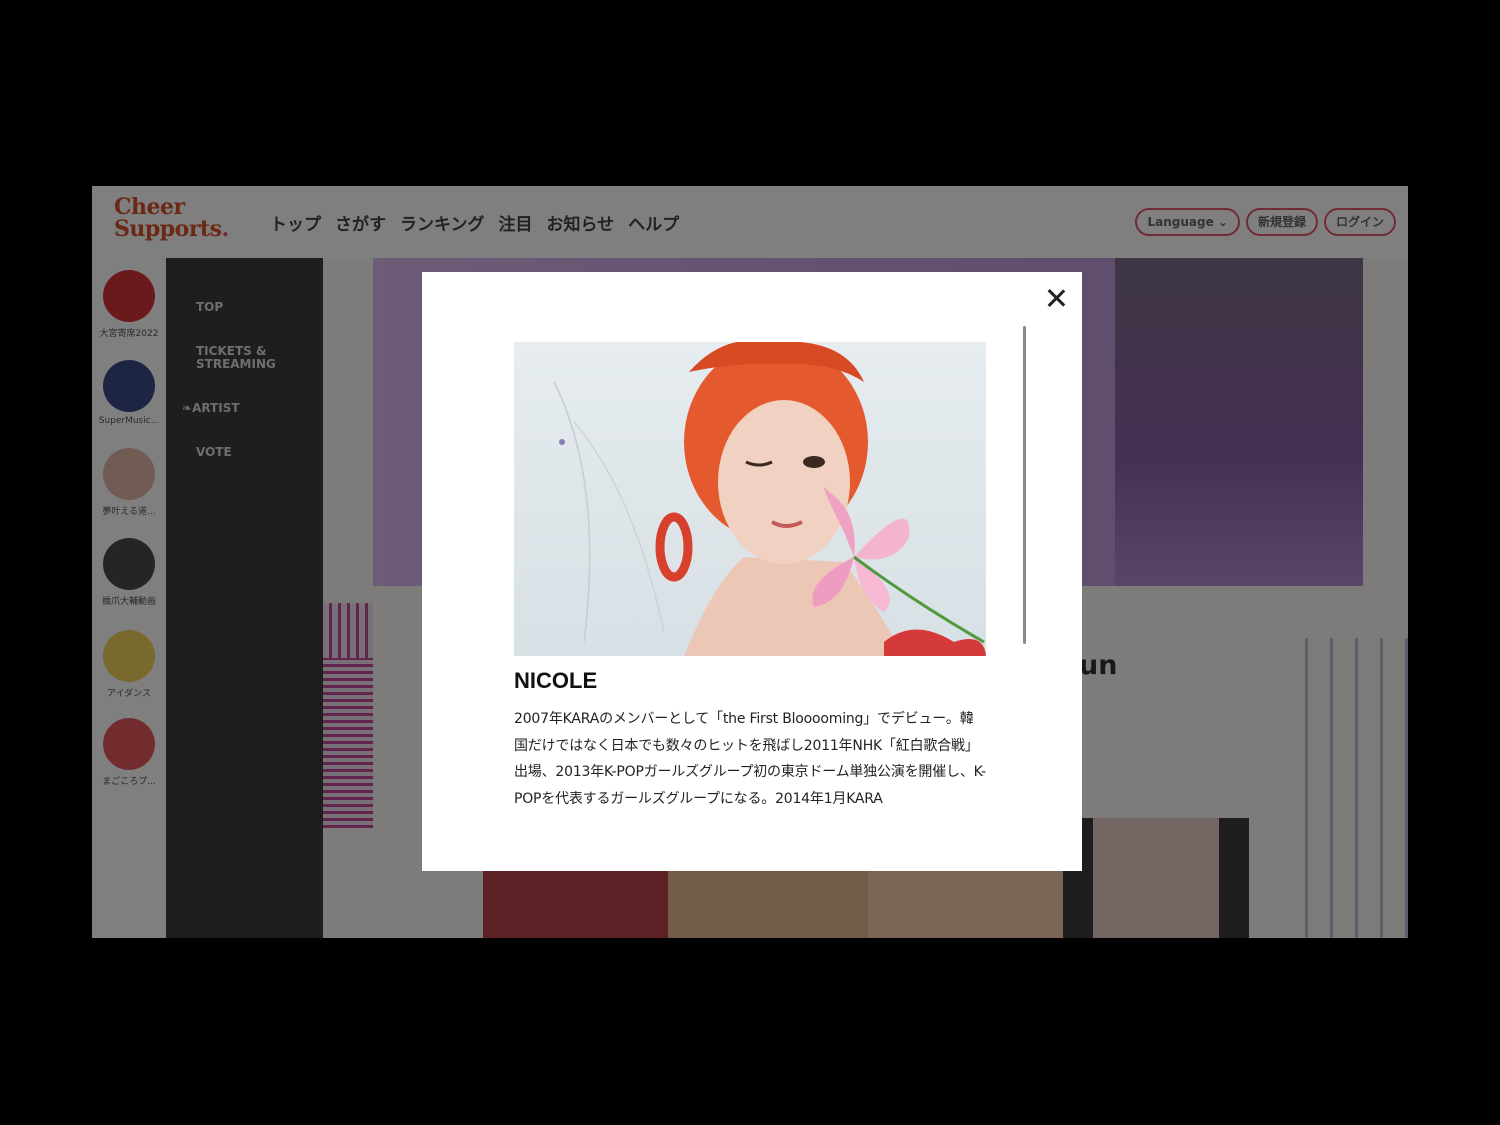  I want to click on artist-photo, so click(750, 499).